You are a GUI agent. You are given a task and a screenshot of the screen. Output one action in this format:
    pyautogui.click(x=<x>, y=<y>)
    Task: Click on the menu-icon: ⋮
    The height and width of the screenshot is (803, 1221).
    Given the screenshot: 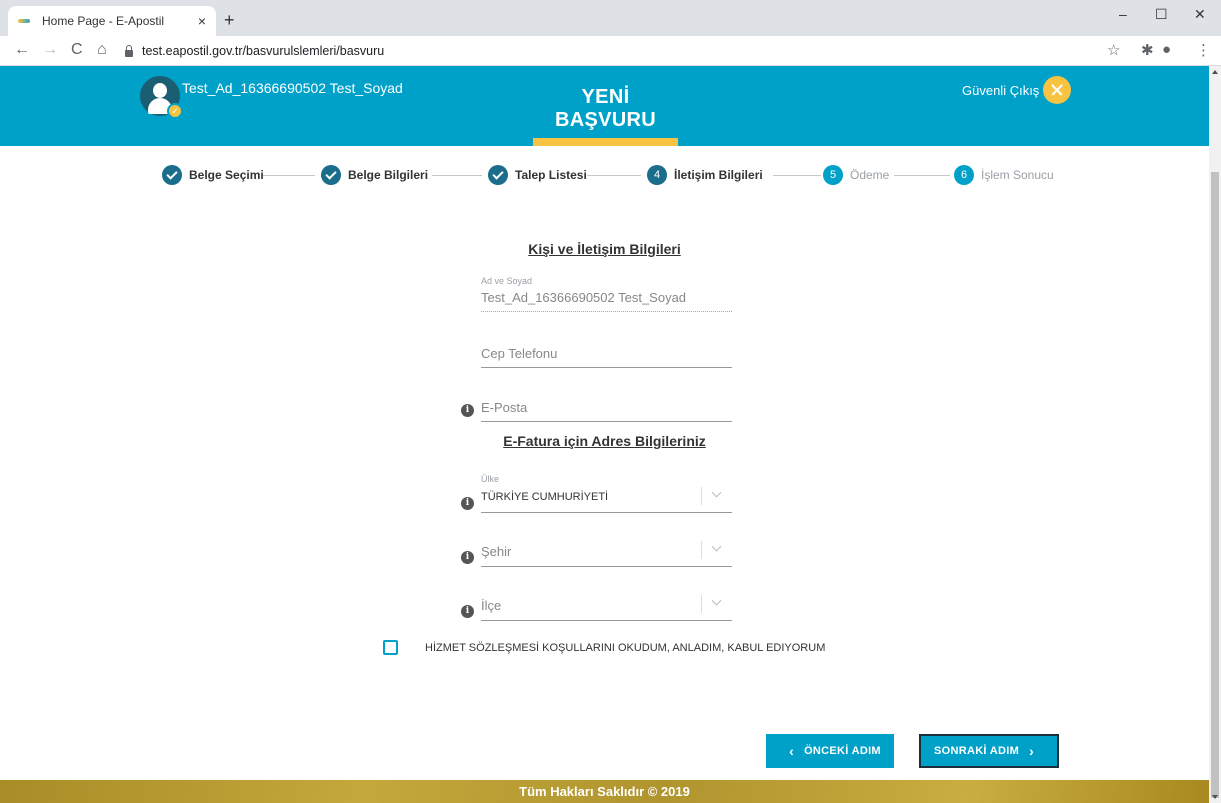 What is the action you would take?
    pyautogui.click(x=1203, y=50)
    